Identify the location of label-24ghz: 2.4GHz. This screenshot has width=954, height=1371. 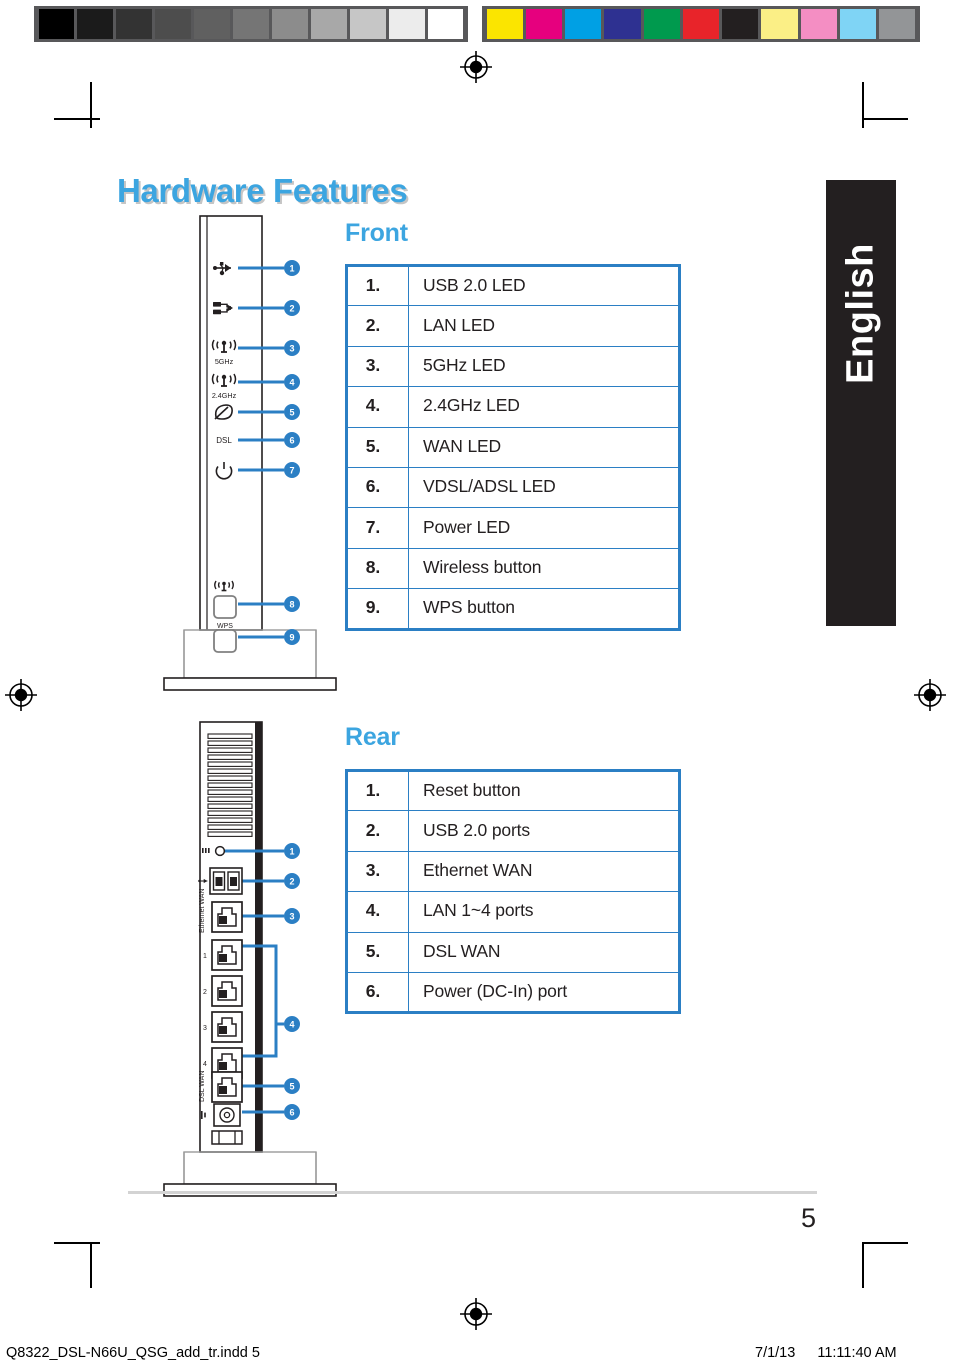
(224, 395).